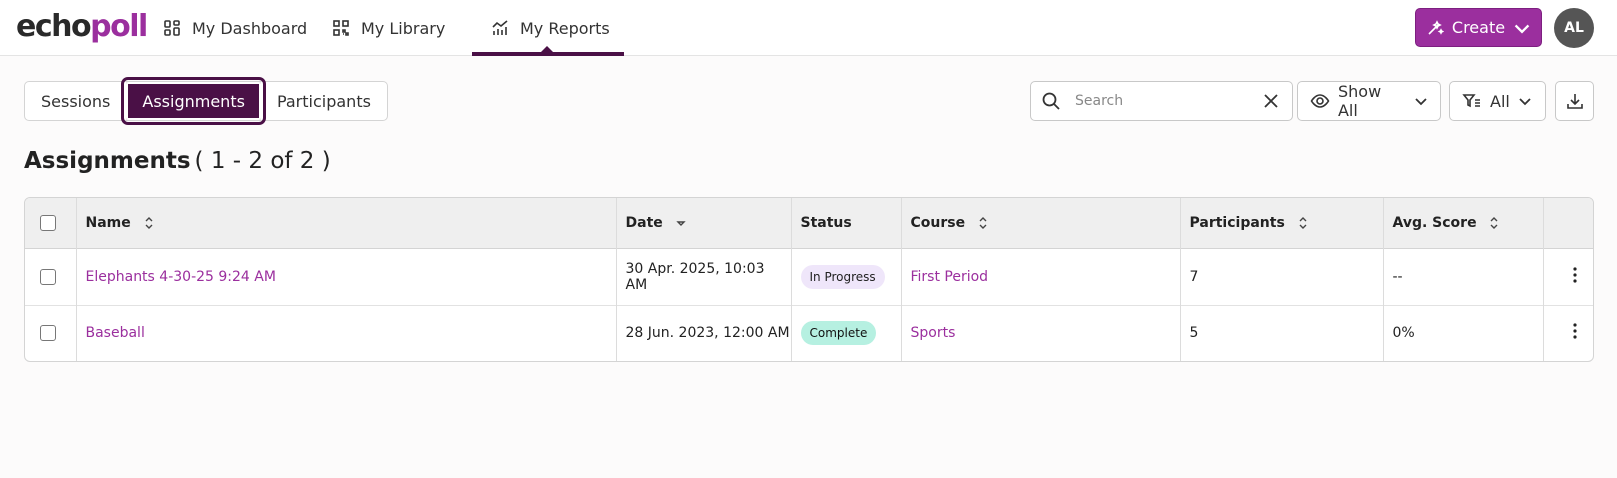 Image resolution: width=1617 pixels, height=478 pixels. What do you see at coordinates (1463, 276) in the screenshot?
I see `avg-score: --` at bounding box center [1463, 276].